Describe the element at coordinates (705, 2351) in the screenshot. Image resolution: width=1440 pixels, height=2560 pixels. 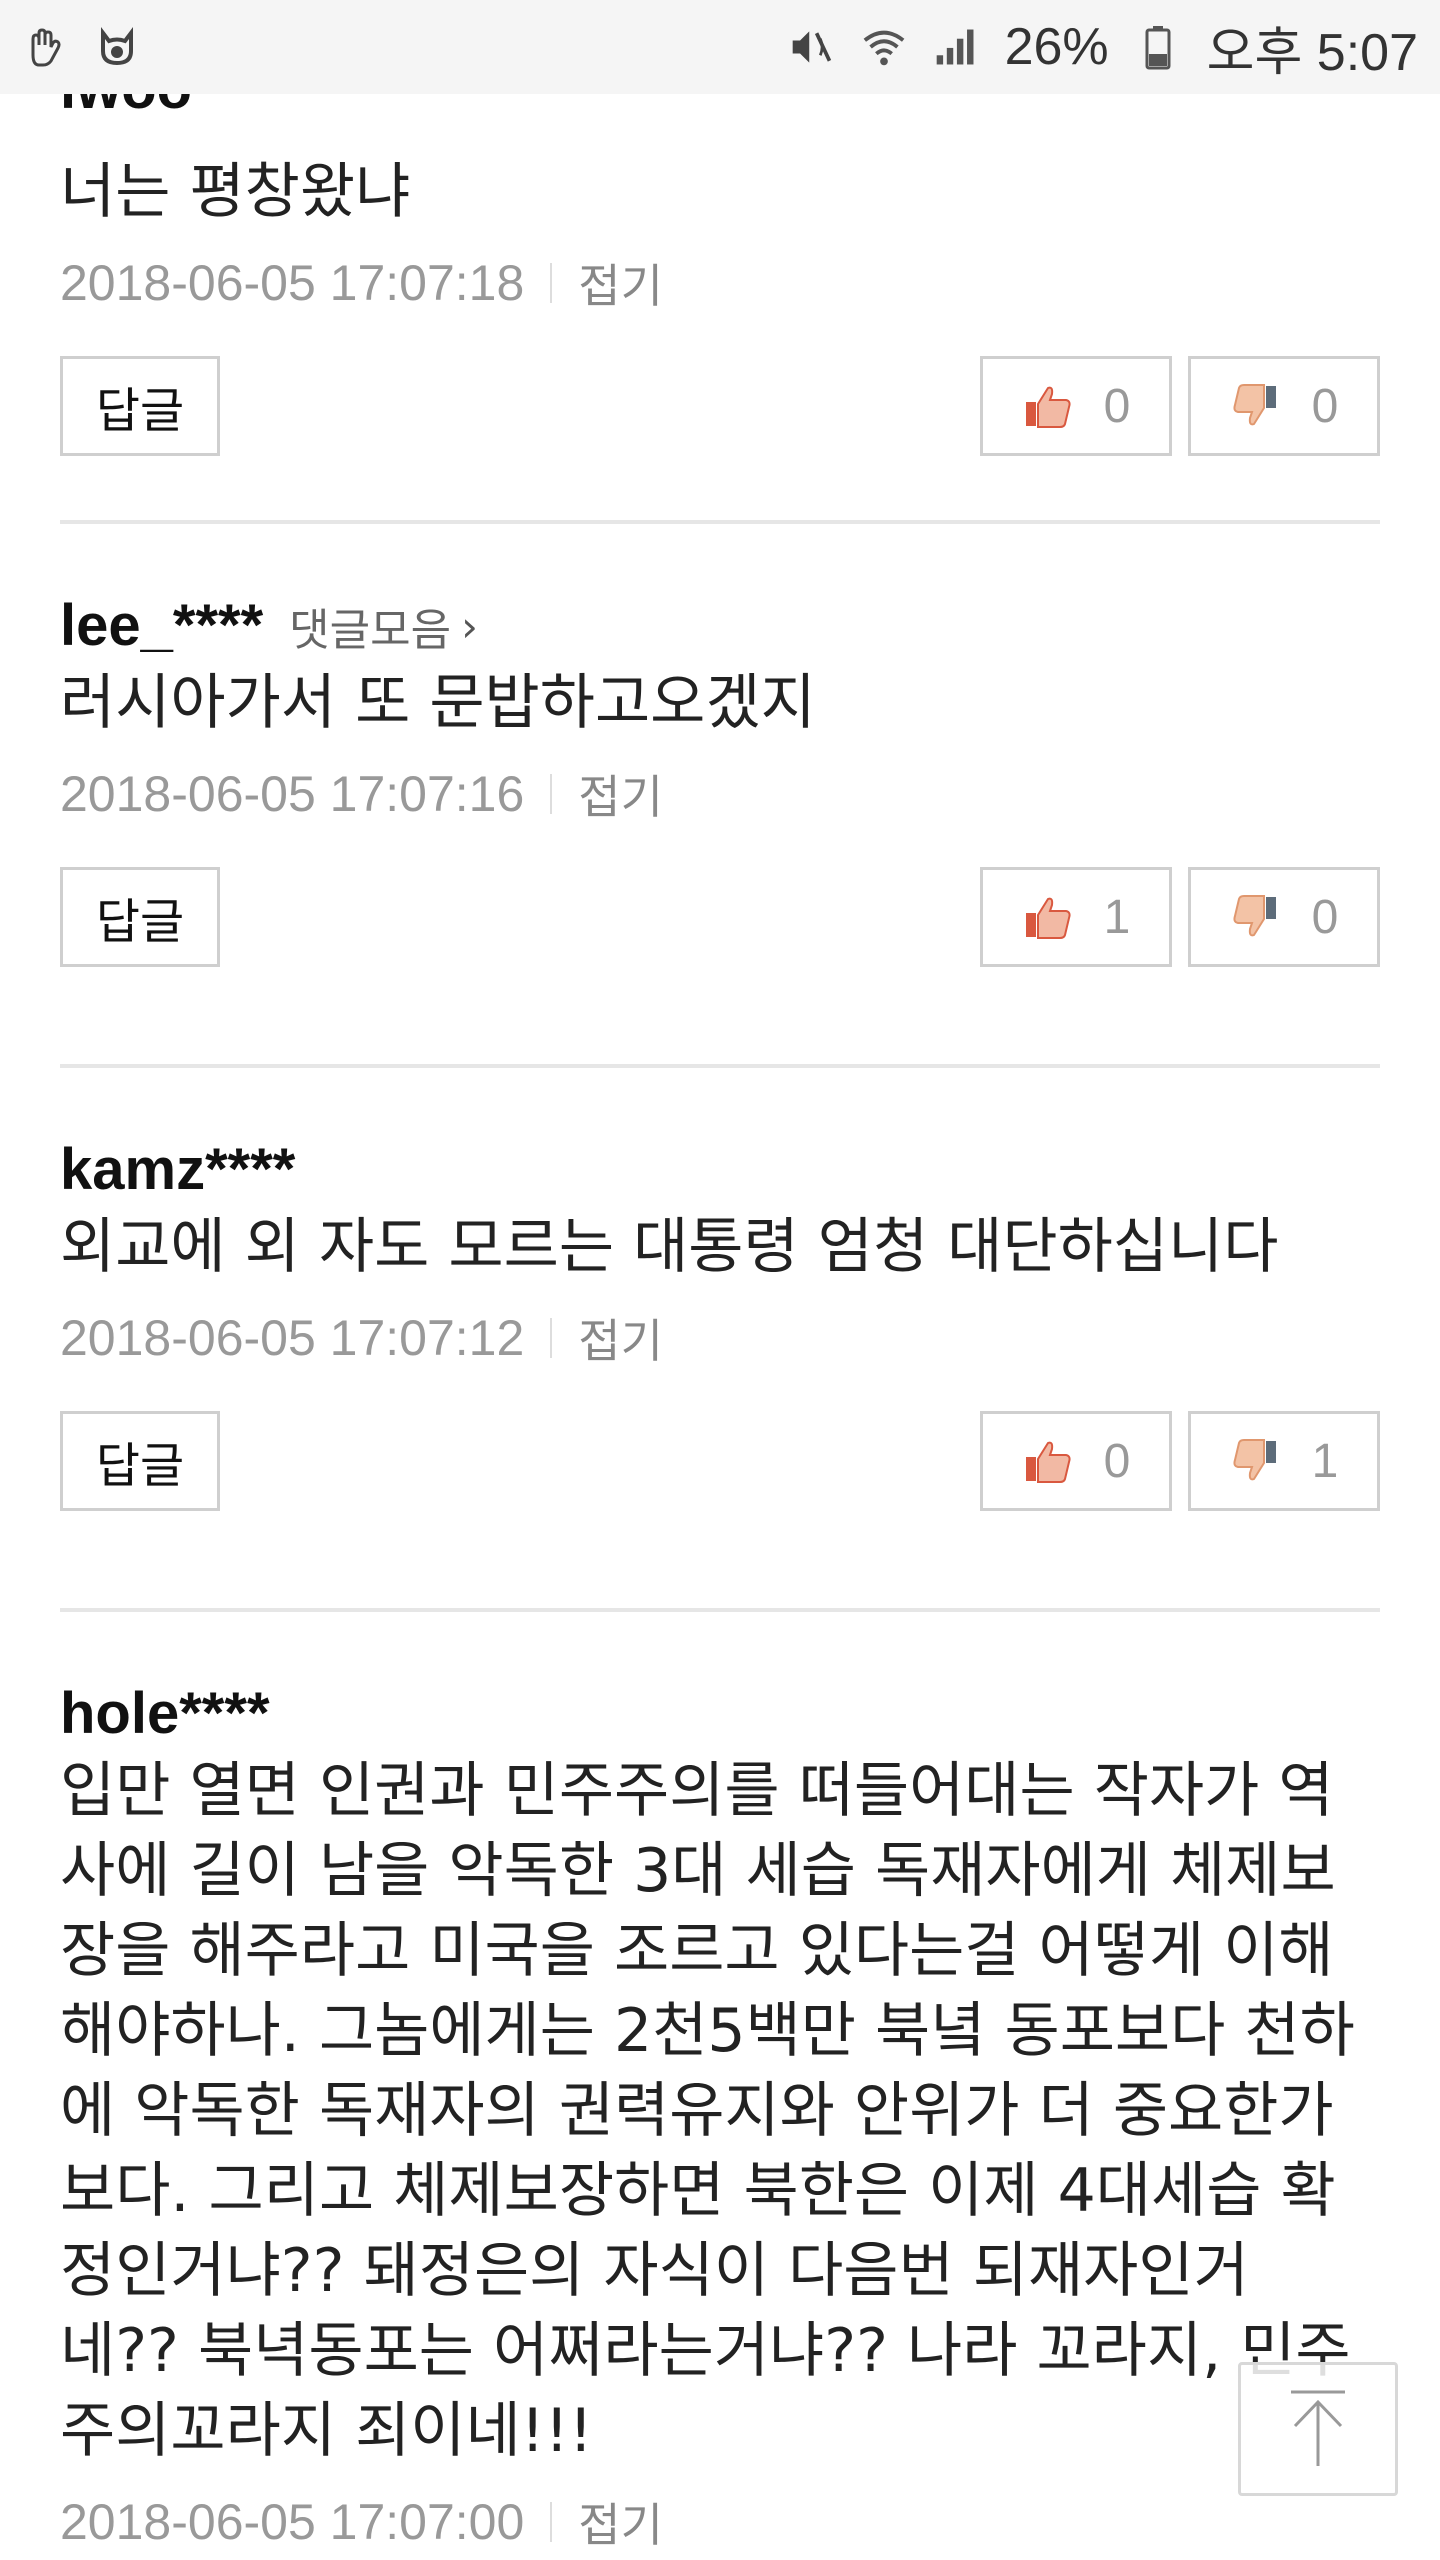
I see `comment-text-line: 네?? 북녁동포는 어쩌라는거냐?? 나라 꼬라지, 민주` at that location.